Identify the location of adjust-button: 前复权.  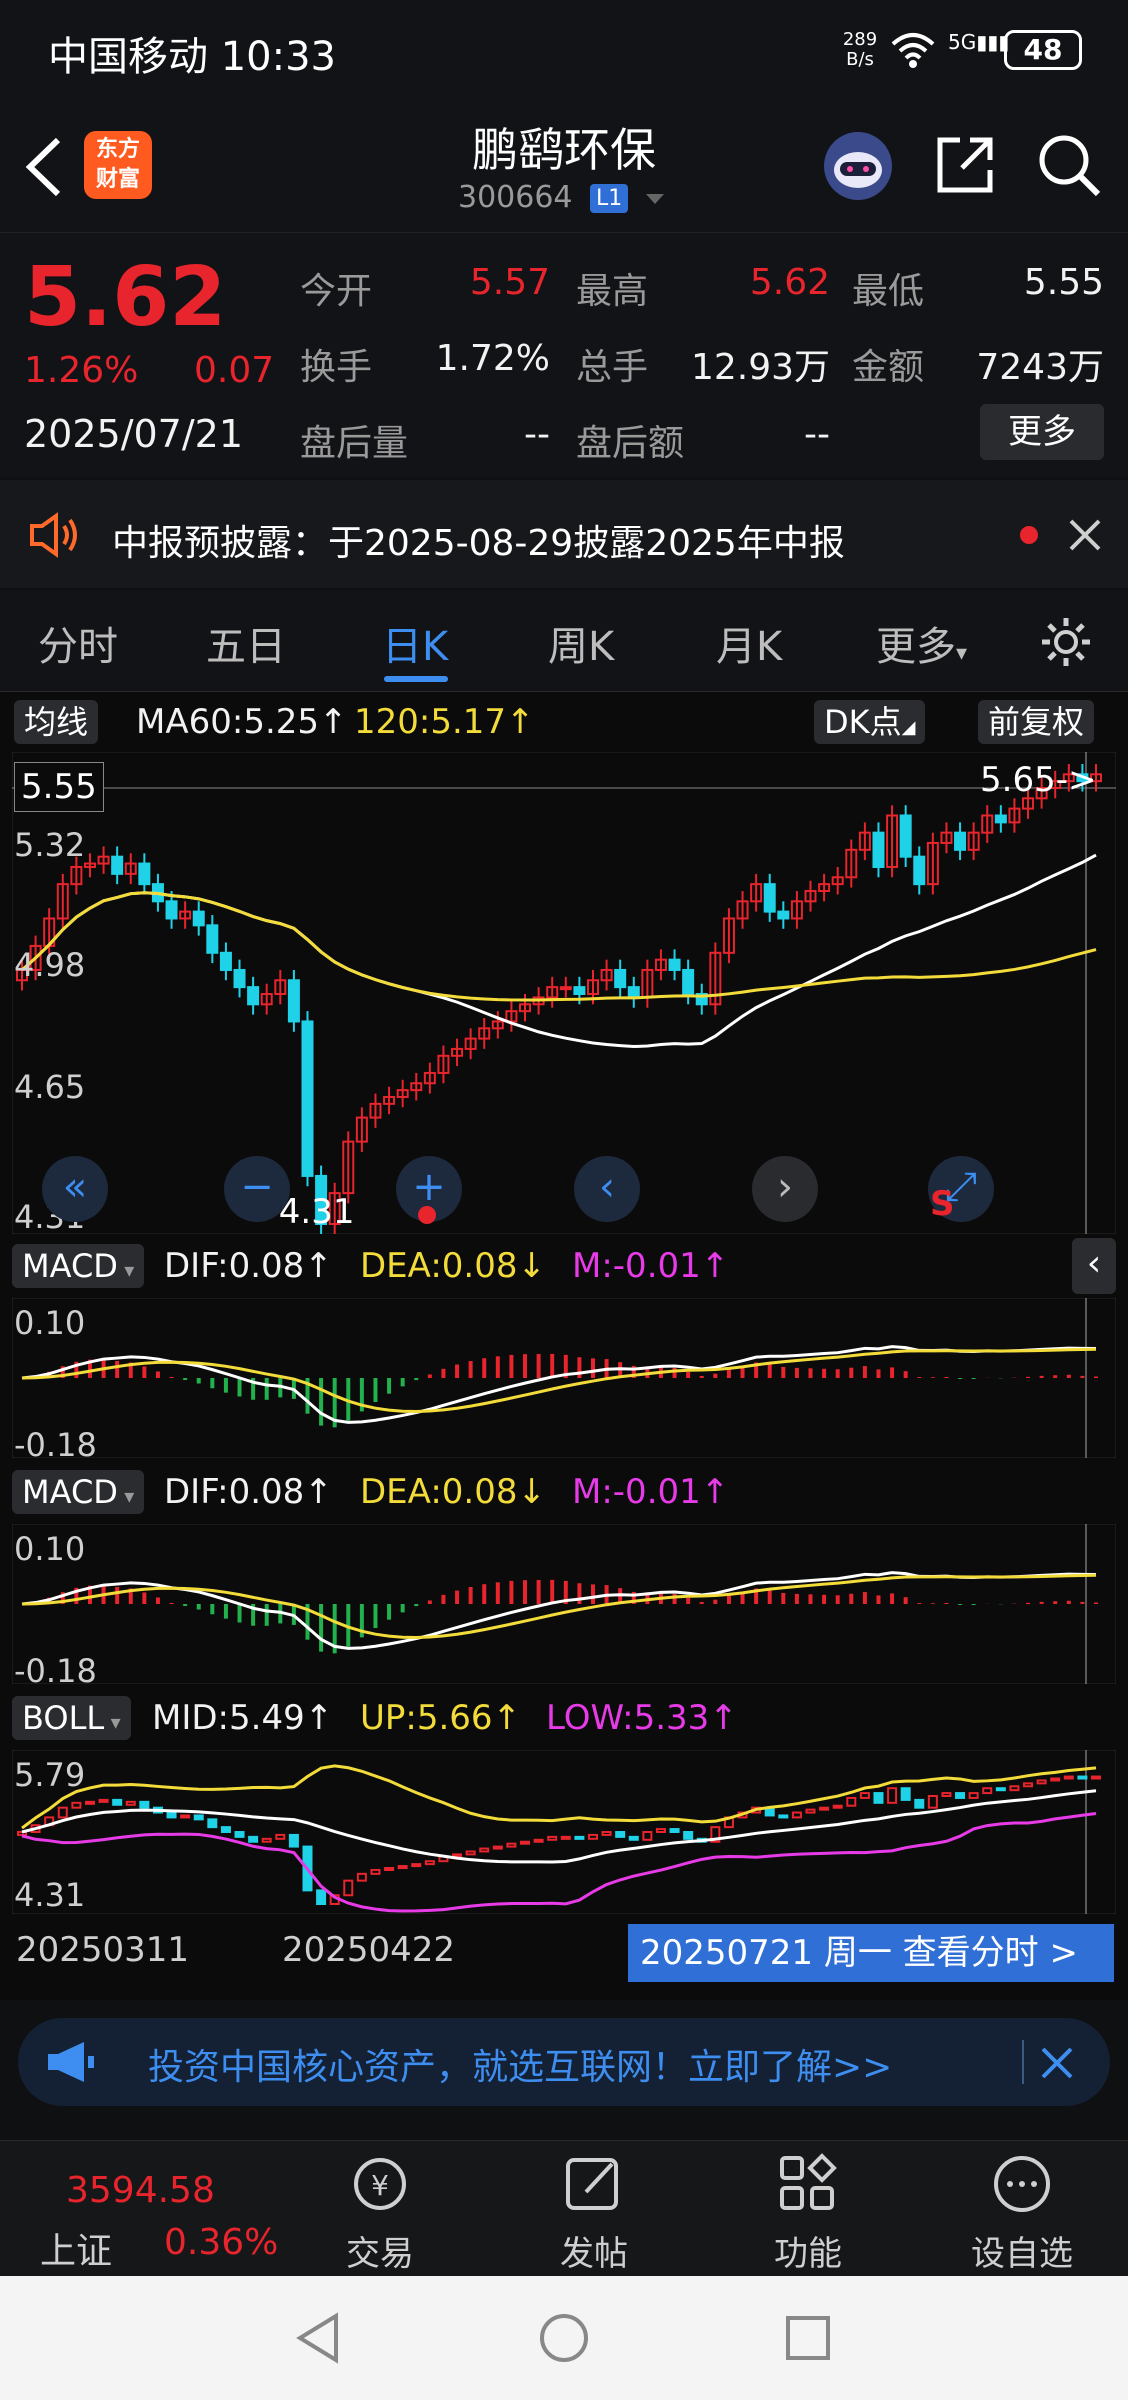
(1036, 722).